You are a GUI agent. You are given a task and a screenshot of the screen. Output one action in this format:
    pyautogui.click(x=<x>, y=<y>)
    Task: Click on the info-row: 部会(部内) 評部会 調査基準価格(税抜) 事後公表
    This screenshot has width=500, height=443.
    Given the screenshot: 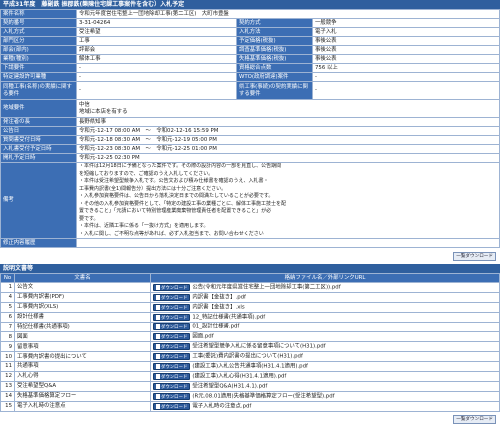 What is the action you would take?
    pyautogui.click(x=250, y=50)
    